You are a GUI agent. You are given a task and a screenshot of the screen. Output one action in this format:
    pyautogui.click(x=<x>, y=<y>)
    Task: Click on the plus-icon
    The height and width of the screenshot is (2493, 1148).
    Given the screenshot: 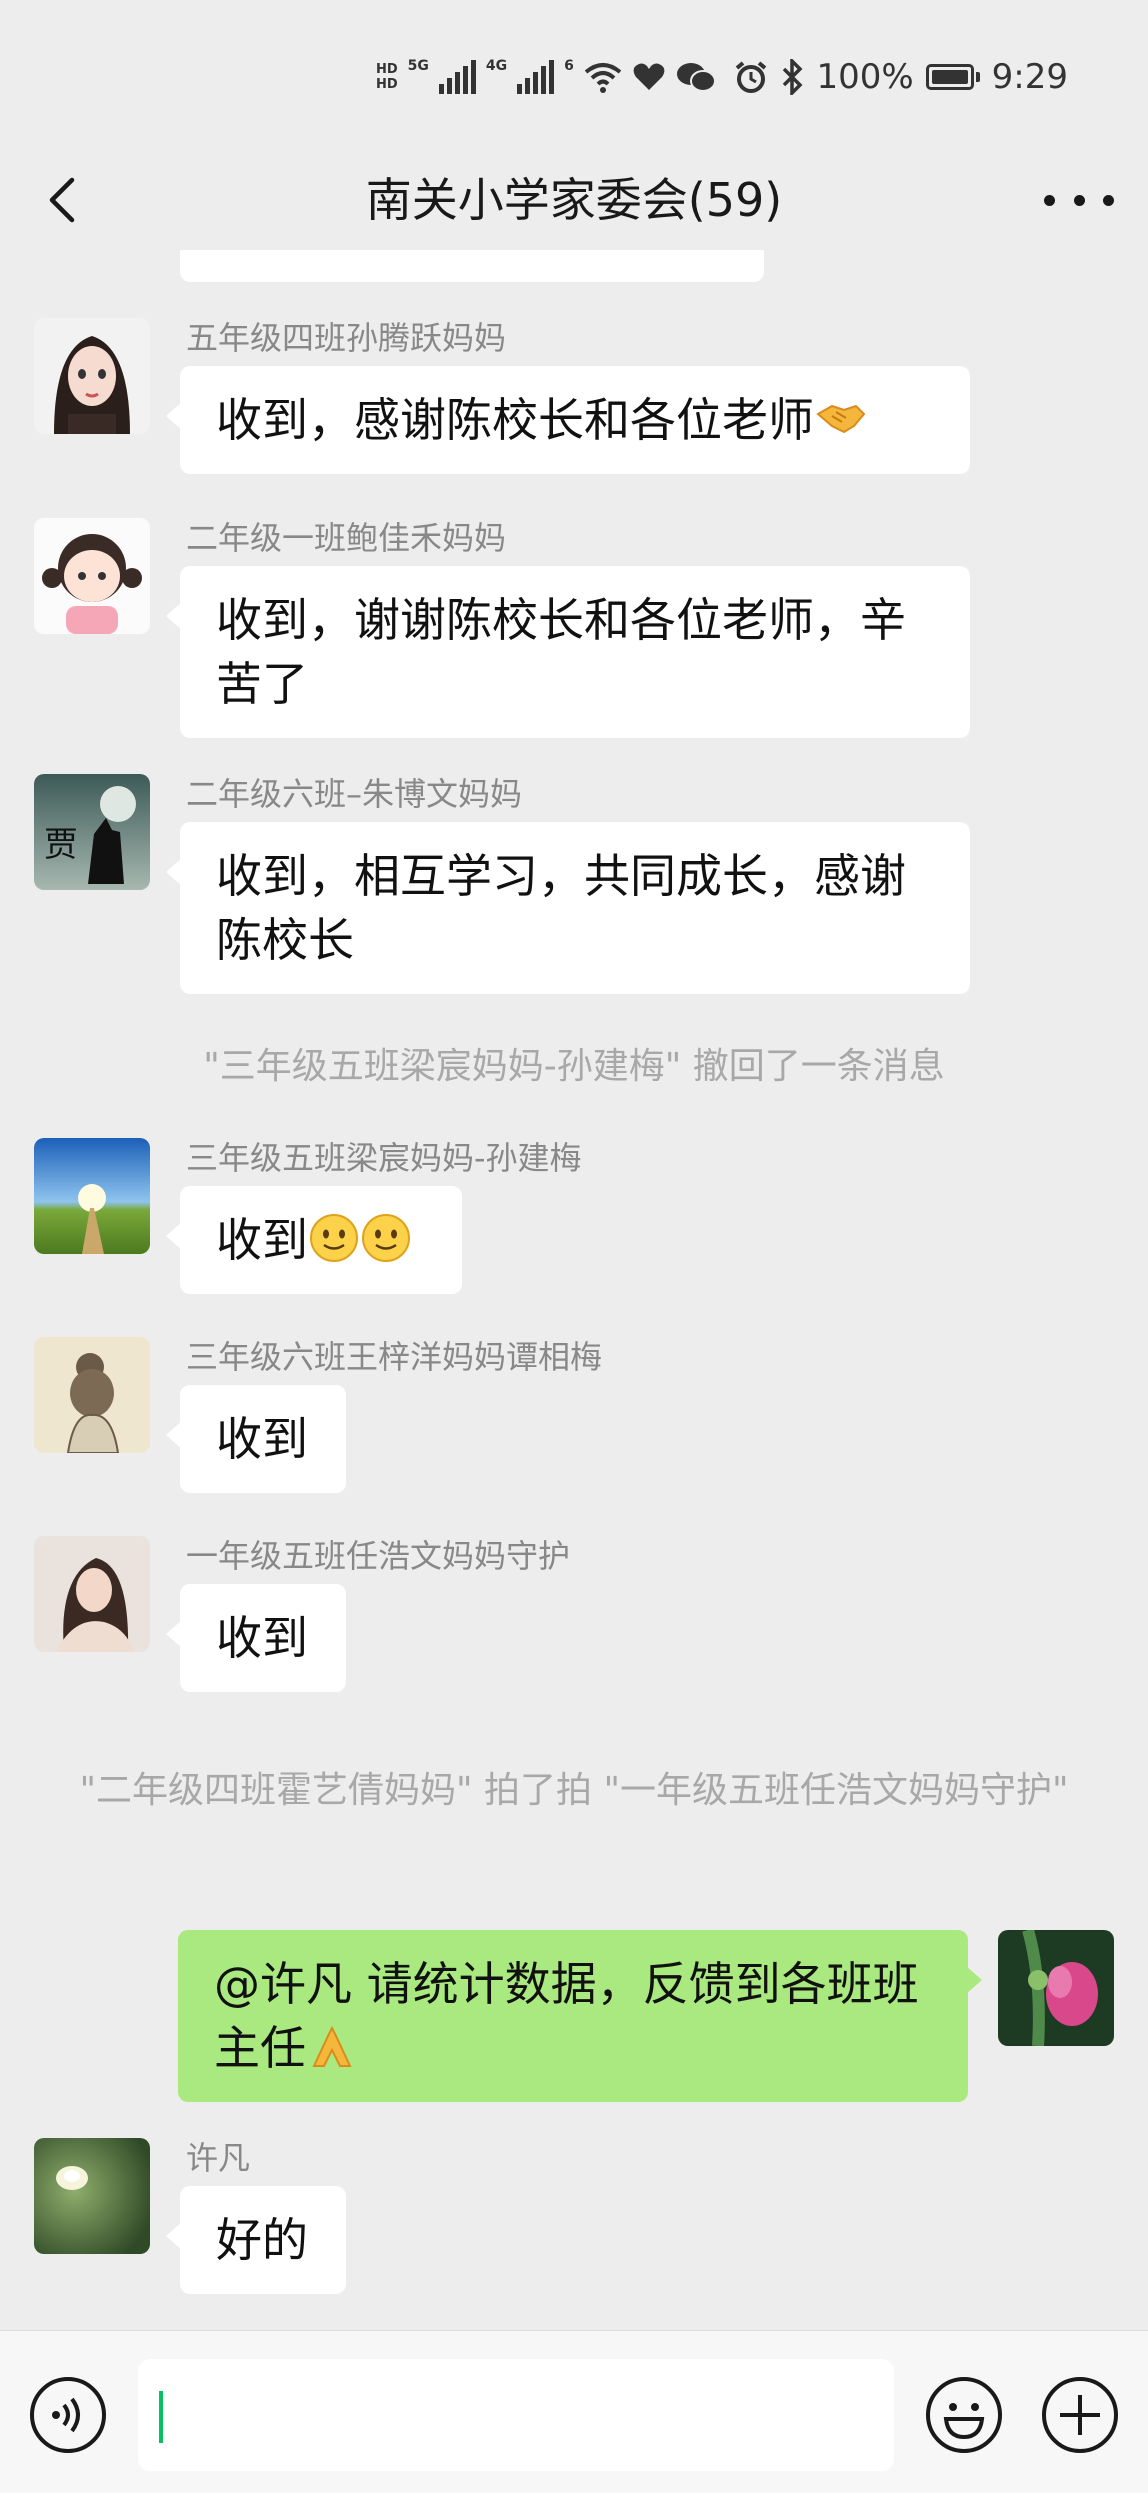 What is the action you would take?
    pyautogui.click(x=1080, y=2415)
    